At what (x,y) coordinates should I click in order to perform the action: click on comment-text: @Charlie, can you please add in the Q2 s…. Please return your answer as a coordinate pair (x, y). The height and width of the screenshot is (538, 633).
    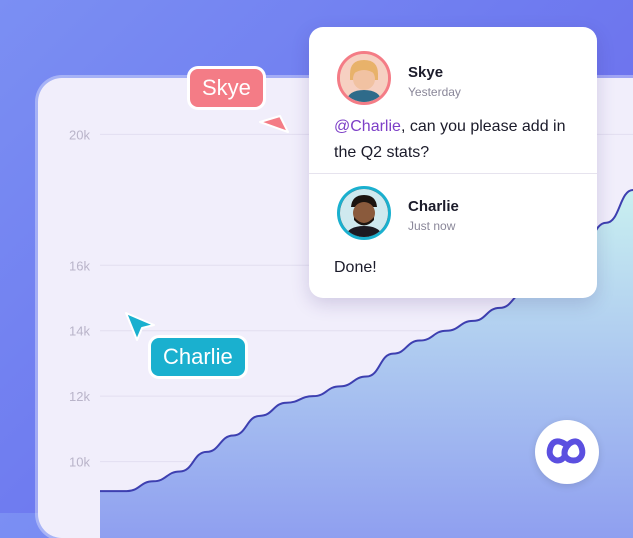
    Looking at the image, I should click on (459, 140).